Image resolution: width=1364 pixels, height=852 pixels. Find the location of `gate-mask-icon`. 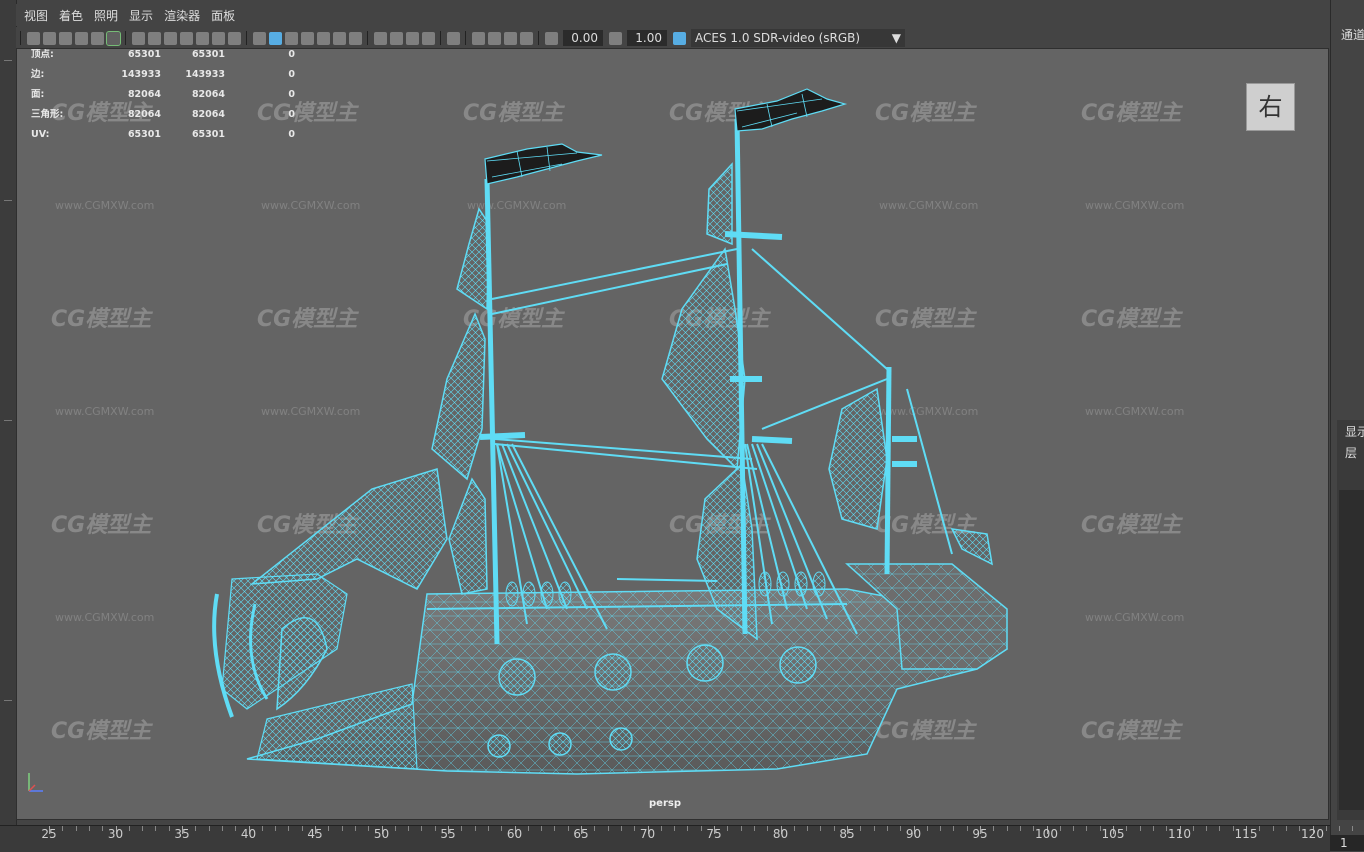

gate-mask-icon is located at coordinates (186, 38).